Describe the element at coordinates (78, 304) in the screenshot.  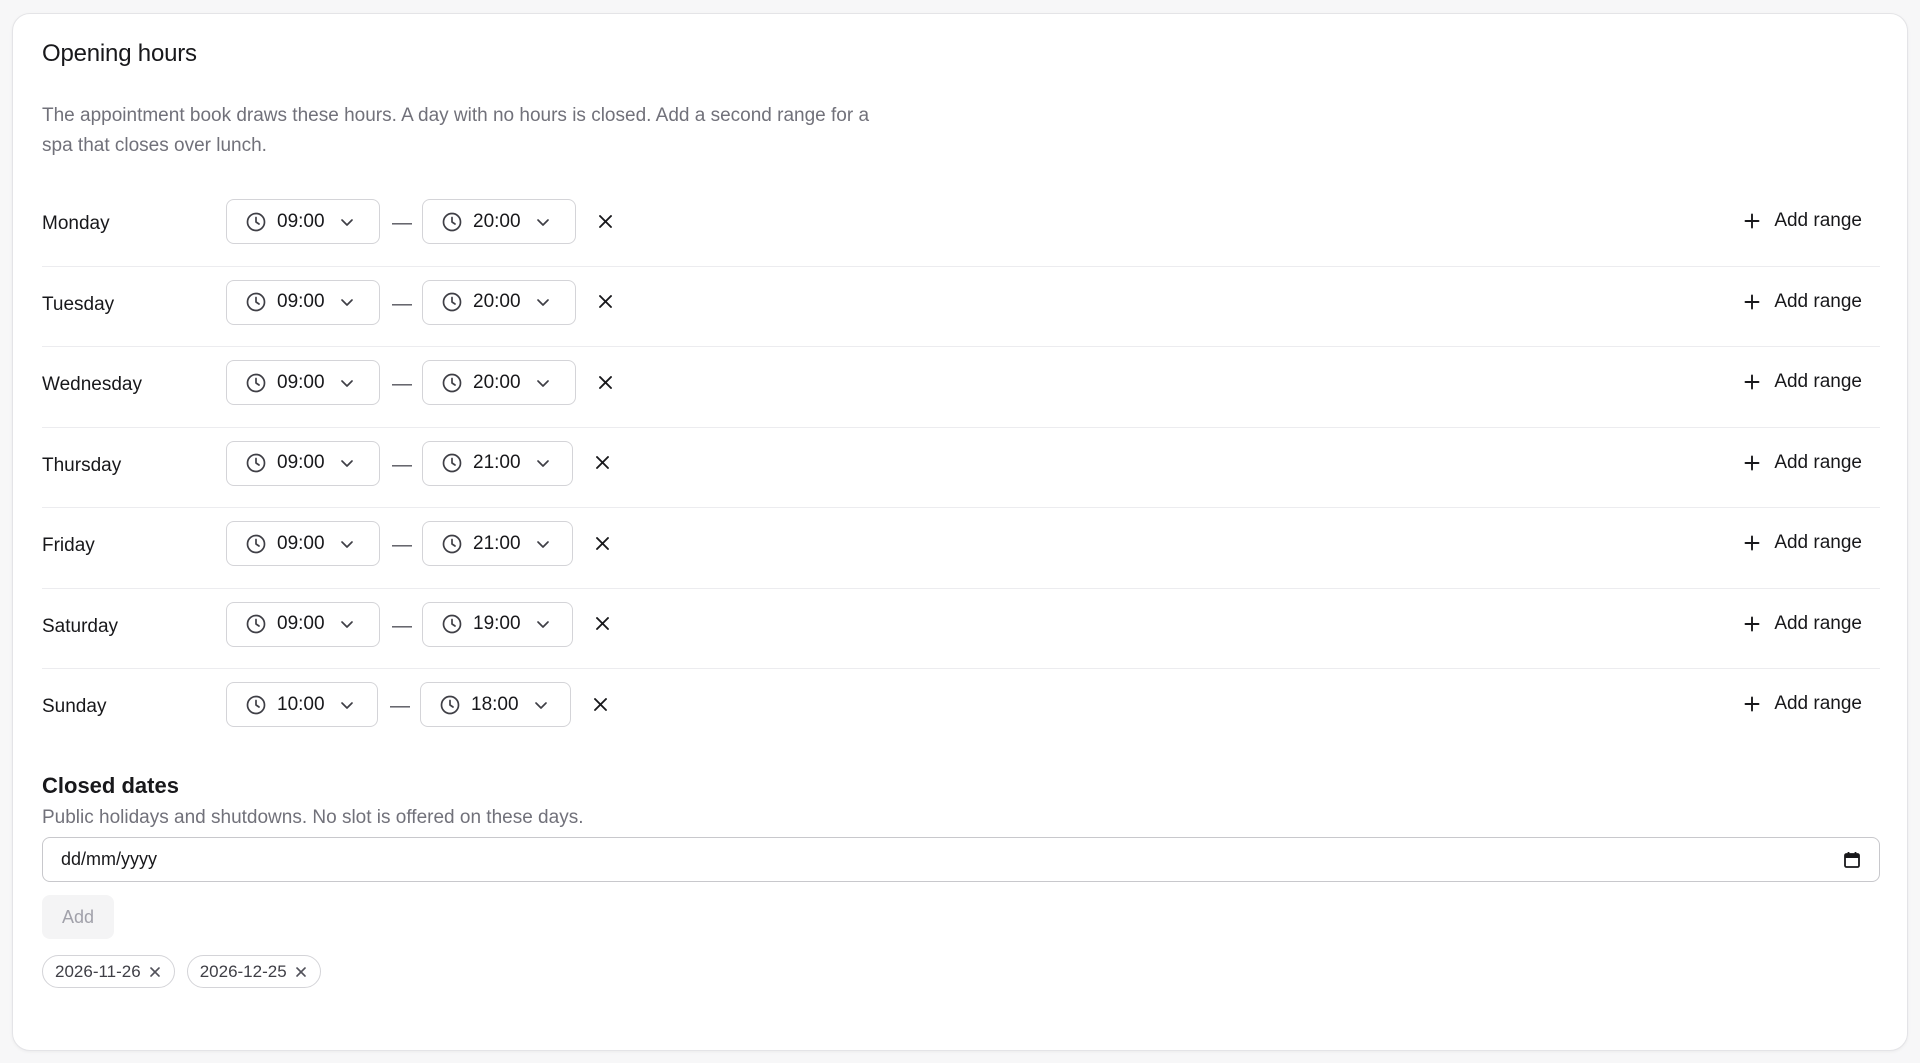
I see `day-label: Tuesday` at that location.